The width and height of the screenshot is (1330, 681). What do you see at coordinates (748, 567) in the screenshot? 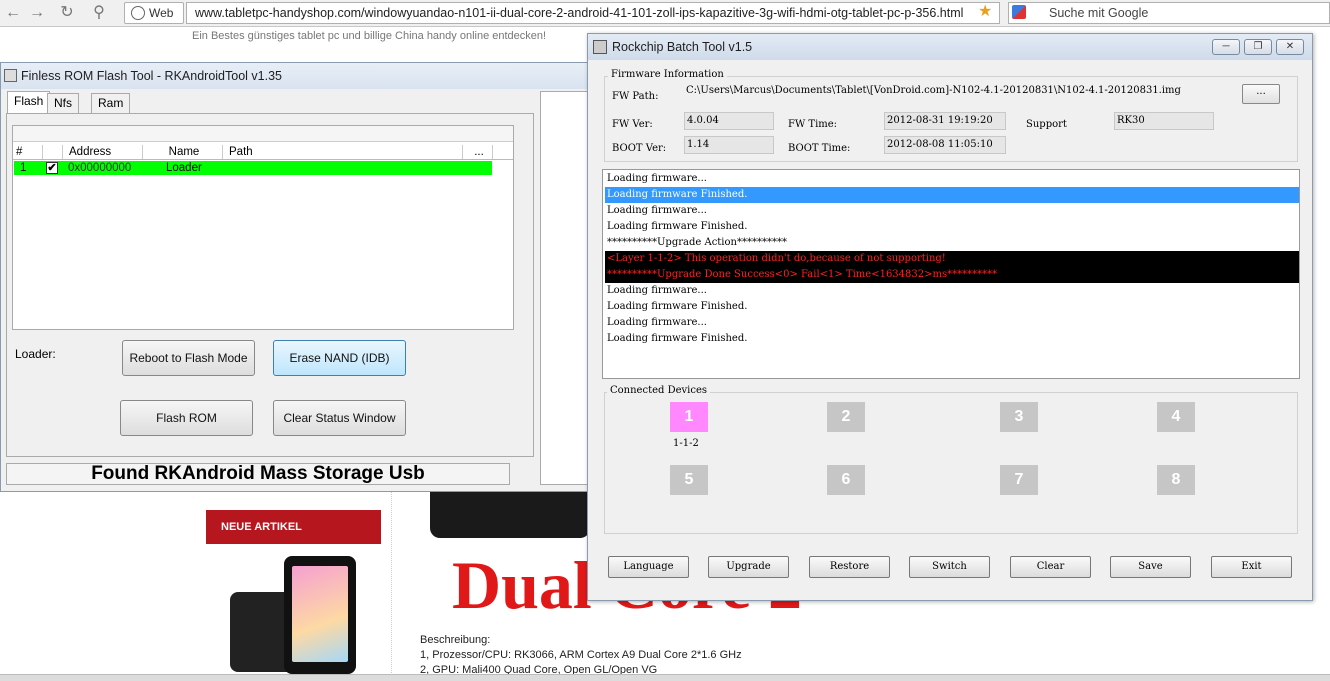
I see `upgrade-button: Upgrade` at bounding box center [748, 567].